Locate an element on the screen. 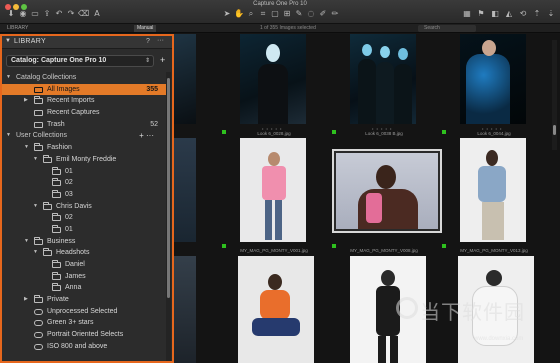  library-scrollbar is located at coordinates (168, 216).